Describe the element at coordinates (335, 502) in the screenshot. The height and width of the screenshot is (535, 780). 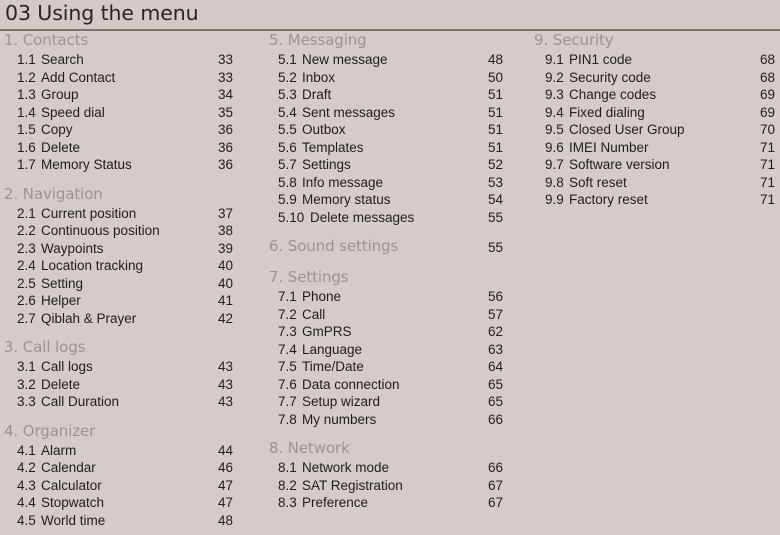
I see `toc-entry-label: Preference` at that location.